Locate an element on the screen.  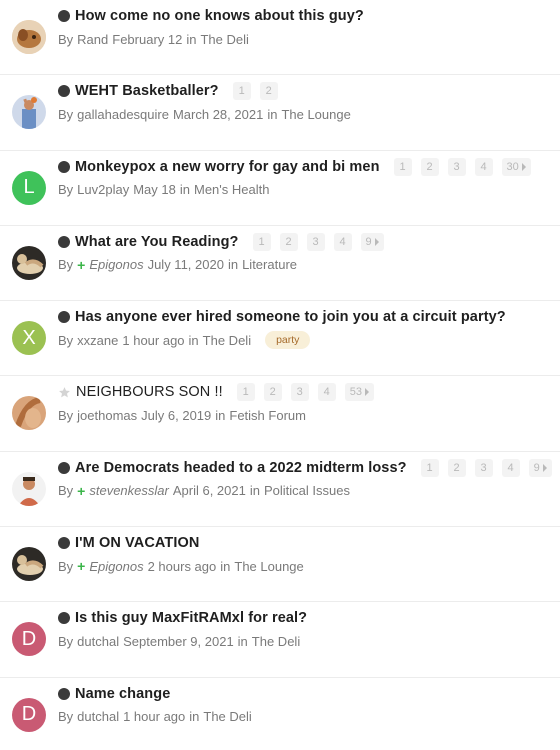
topic-author: gallahadesquire is located at coordinates (123, 114).